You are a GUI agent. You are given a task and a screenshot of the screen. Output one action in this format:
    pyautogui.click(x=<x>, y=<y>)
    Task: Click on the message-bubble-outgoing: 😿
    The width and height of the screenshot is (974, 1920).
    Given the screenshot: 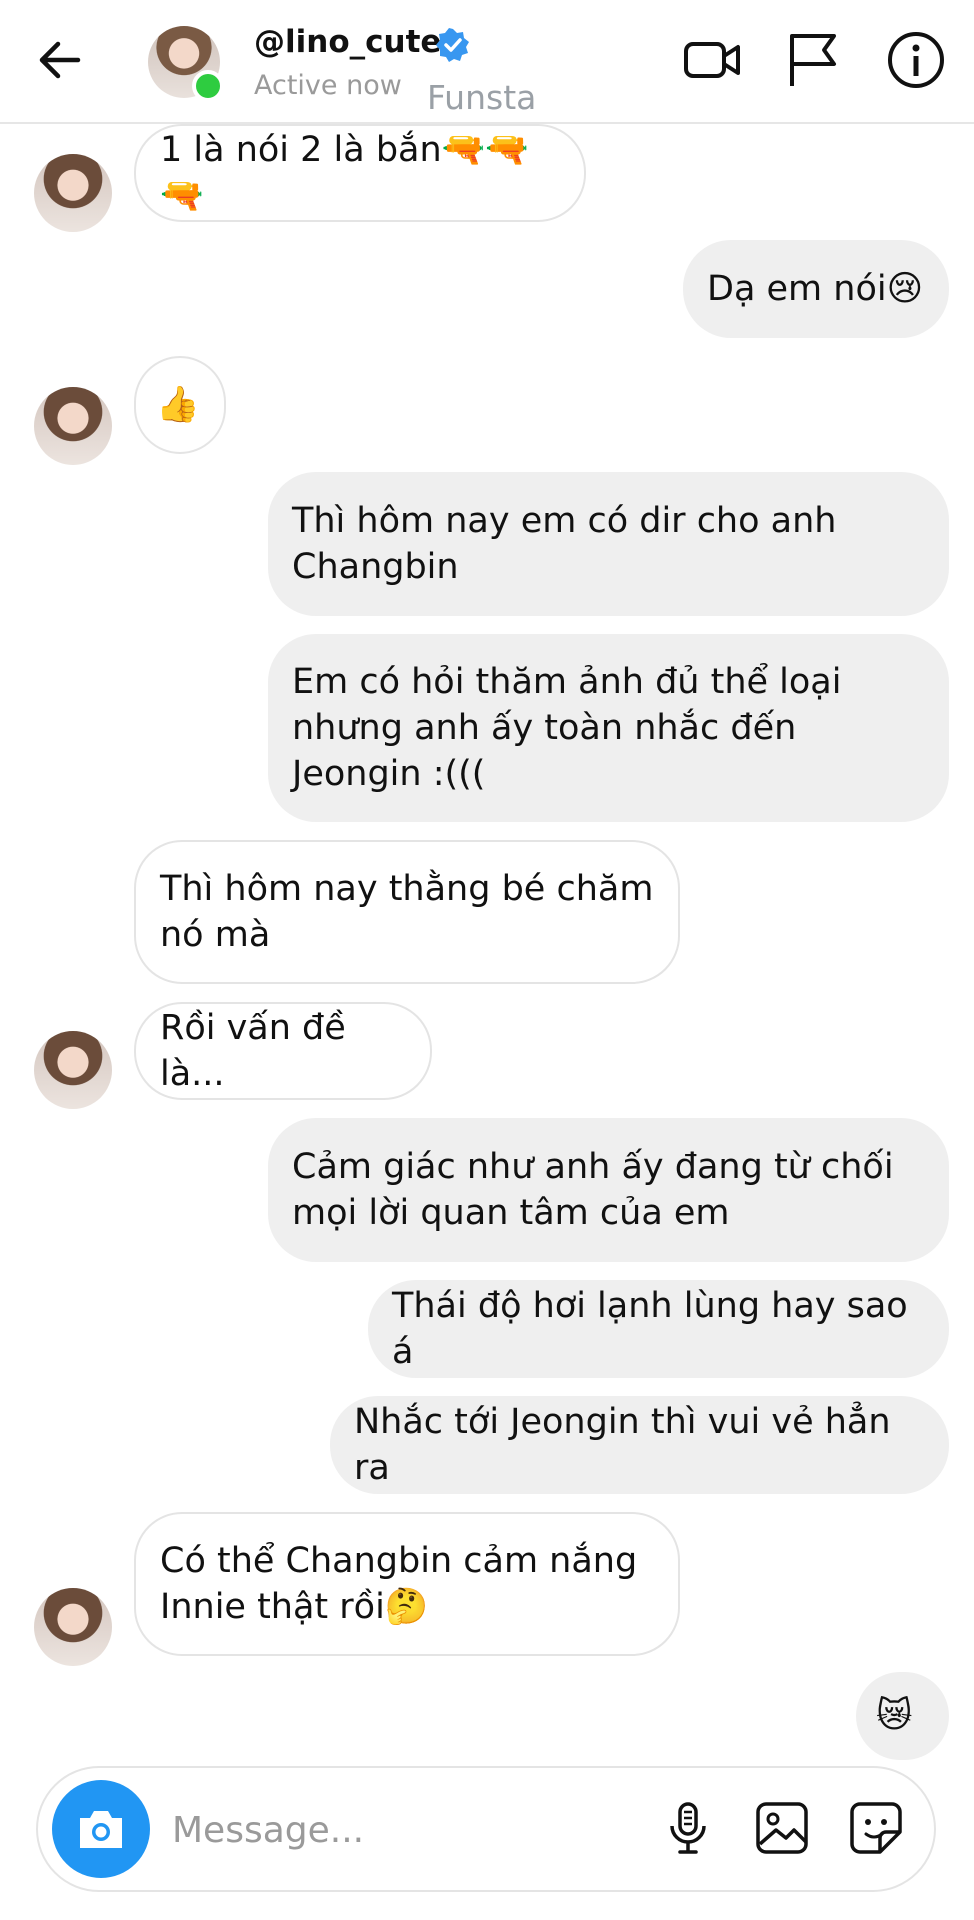 What is the action you would take?
    pyautogui.click(x=902, y=1716)
    